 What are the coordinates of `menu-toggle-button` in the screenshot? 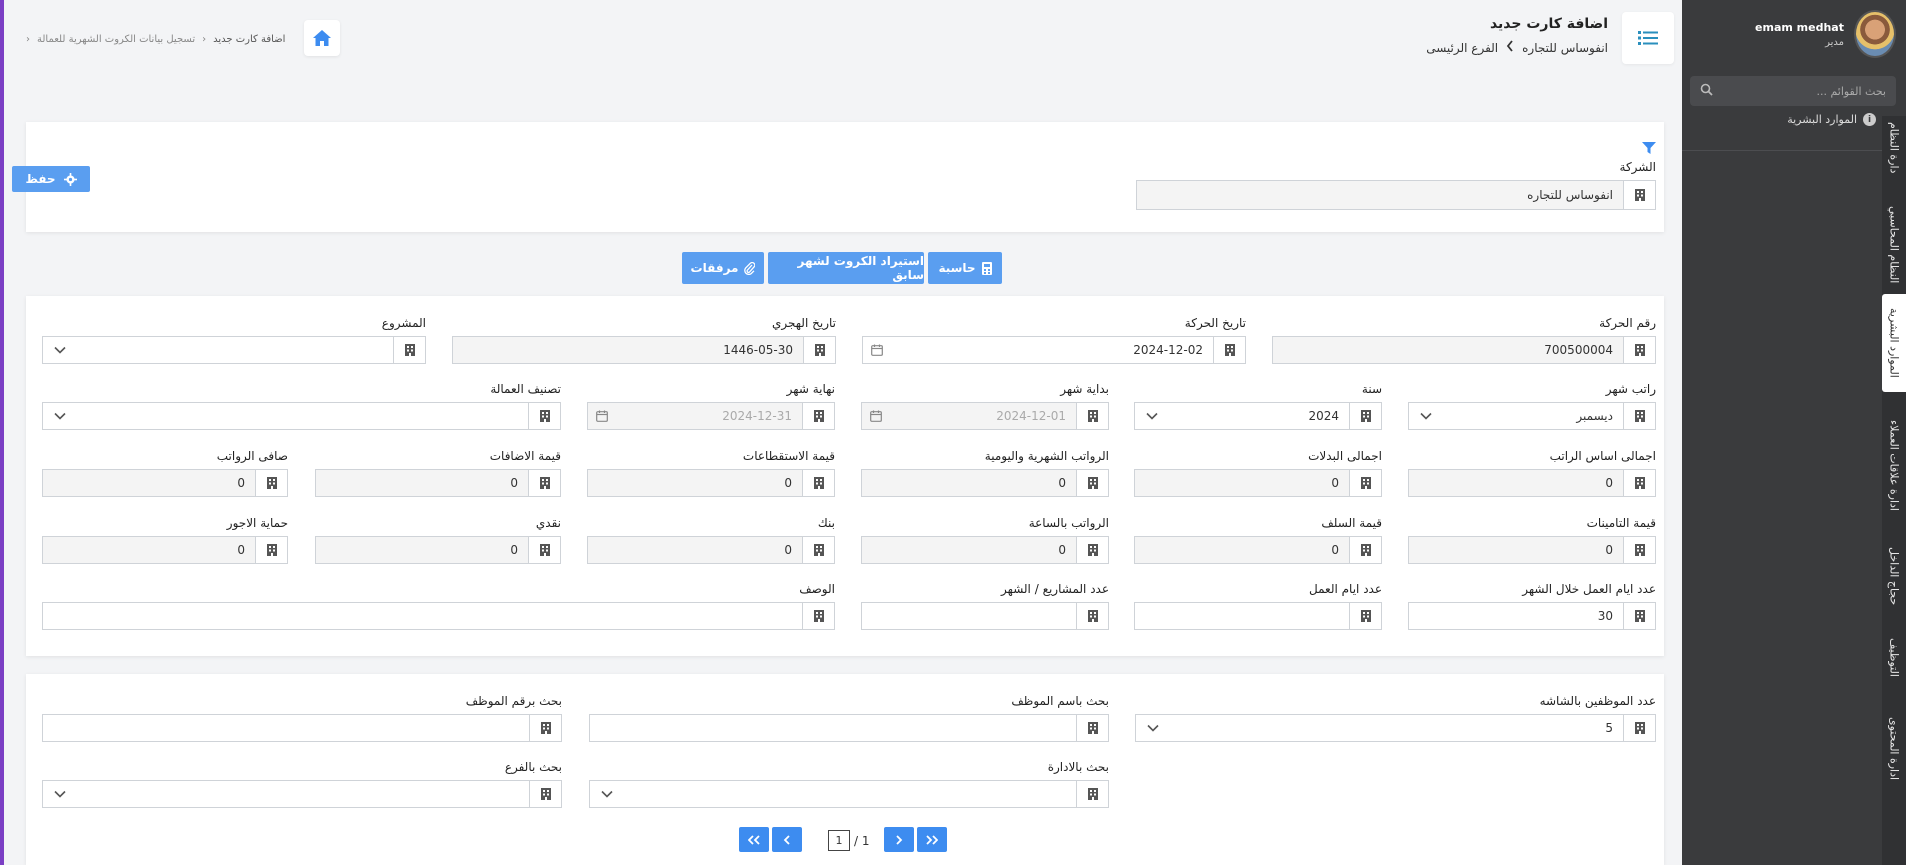 It's located at (1648, 38).